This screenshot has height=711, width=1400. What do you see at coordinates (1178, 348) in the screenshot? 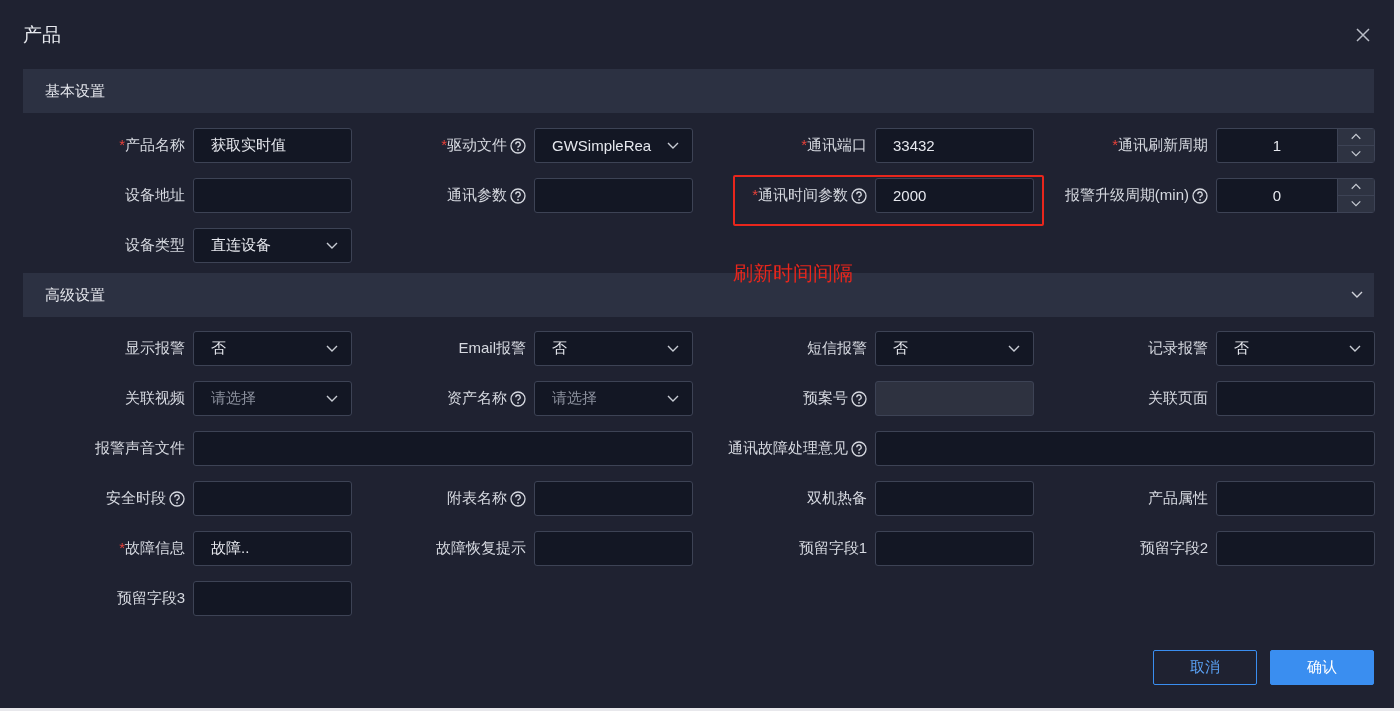
I see `field-label: 记录报警` at bounding box center [1178, 348].